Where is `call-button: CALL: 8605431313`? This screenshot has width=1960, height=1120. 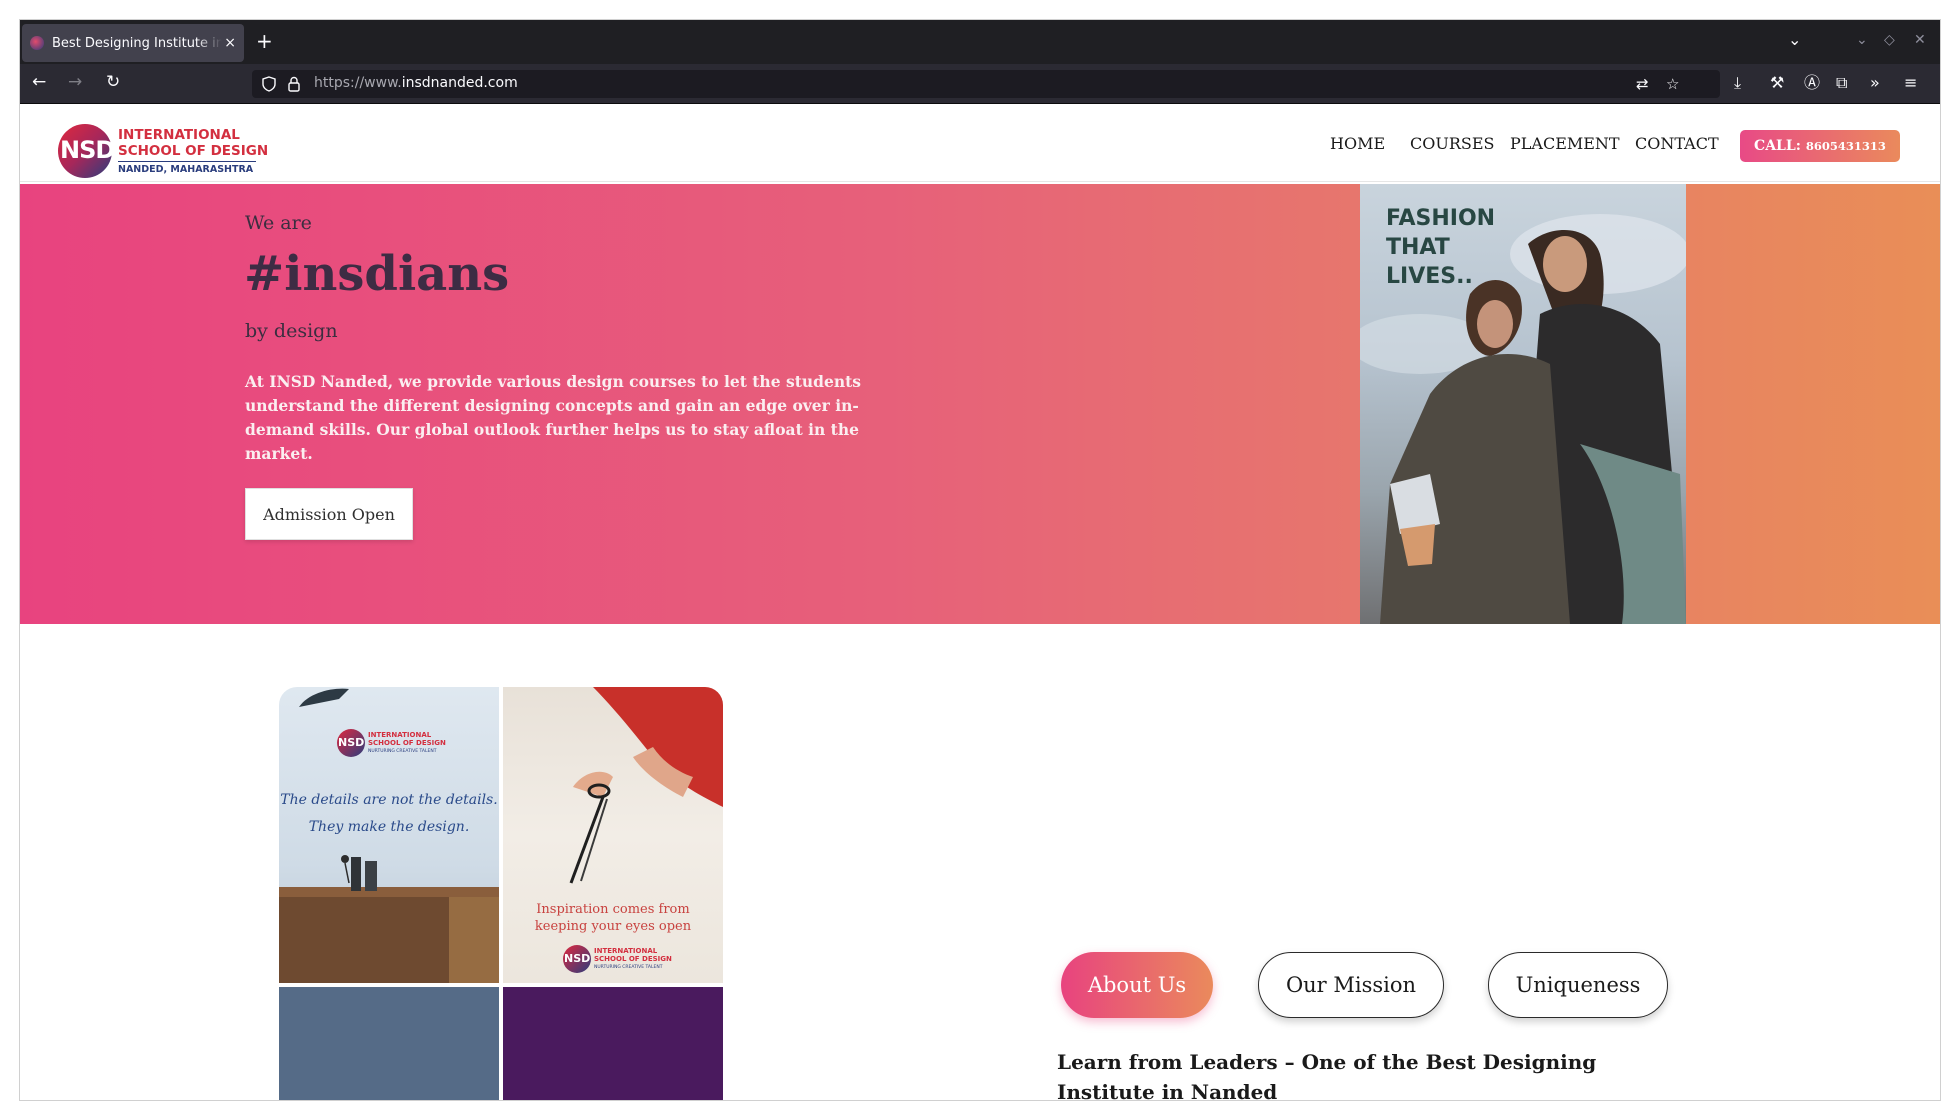 call-button: CALL: 8605431313 is located at coordinates (1820, 146).